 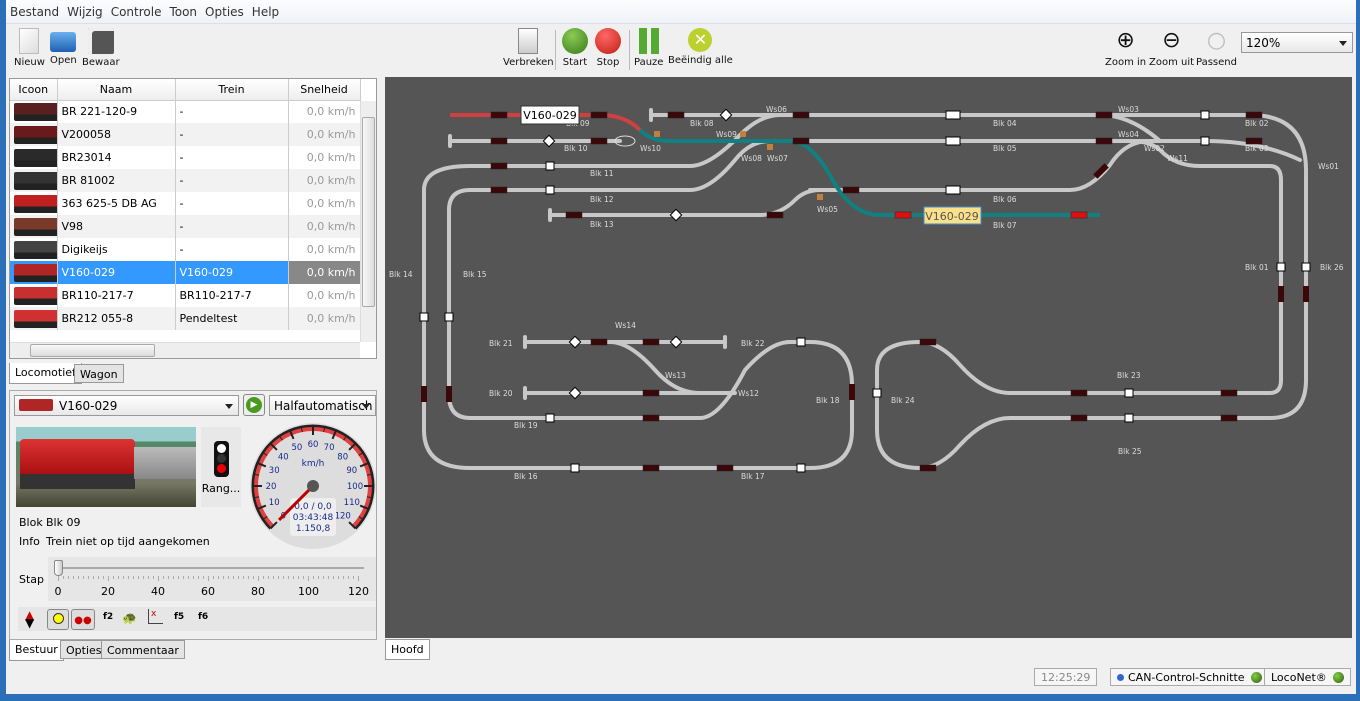 What do you see at coordinates (229, 408) in the screenshot?
I see `chevron-down-icon` at bounding box center [229, 408].